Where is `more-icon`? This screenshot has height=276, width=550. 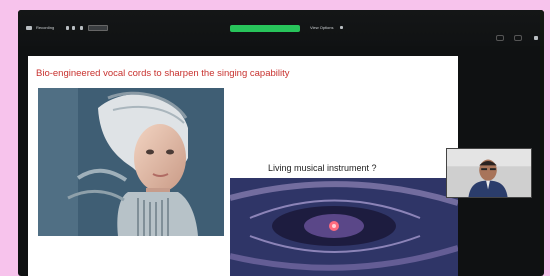 more-icon is located at coordinates (81, 28).